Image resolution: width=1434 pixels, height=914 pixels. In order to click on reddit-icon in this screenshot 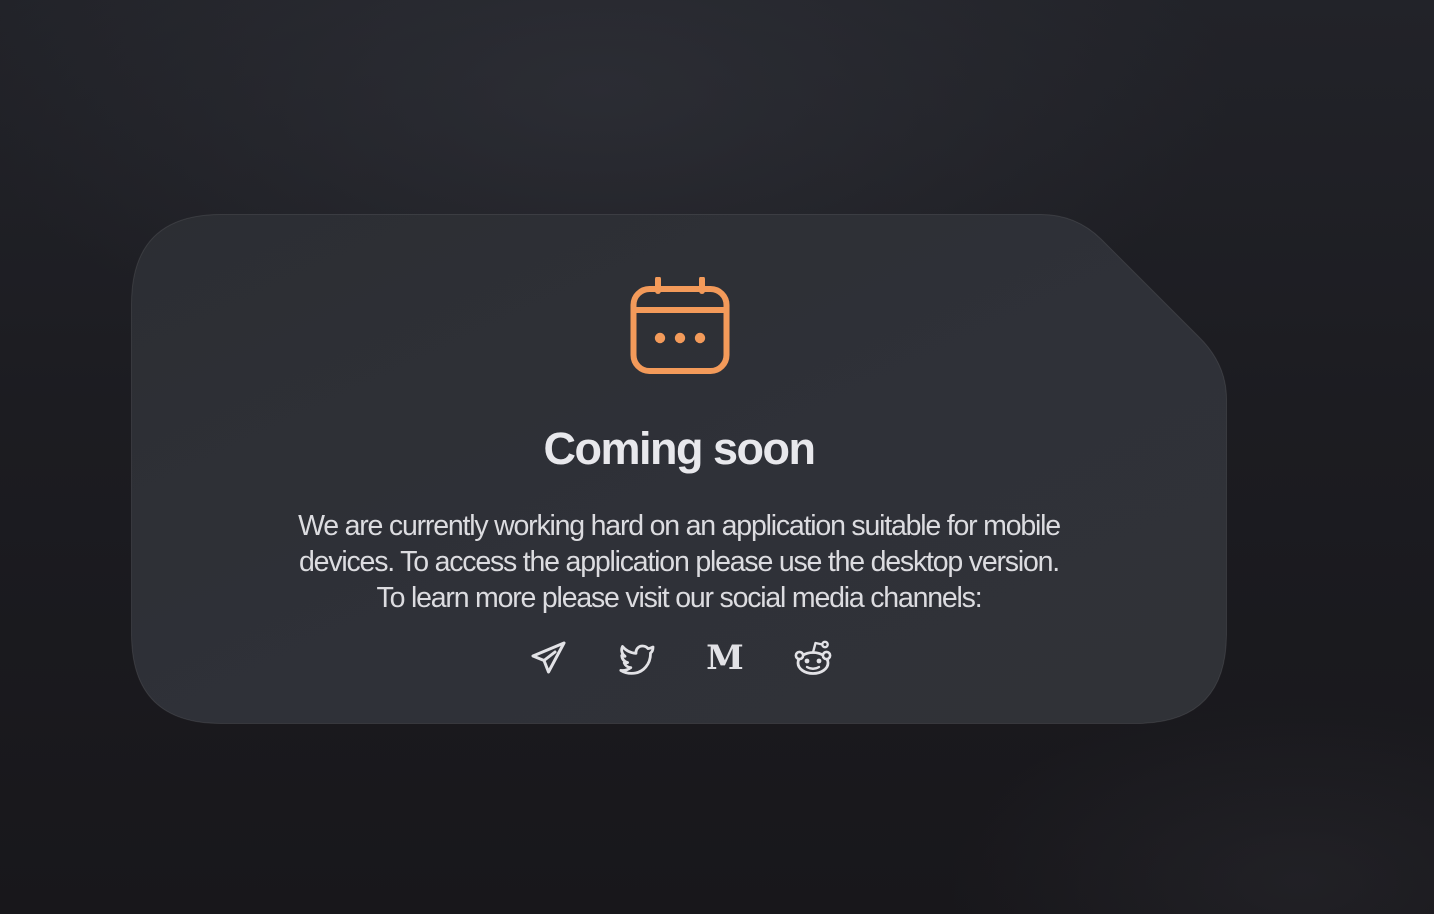, I will do `click(813, 657)`.